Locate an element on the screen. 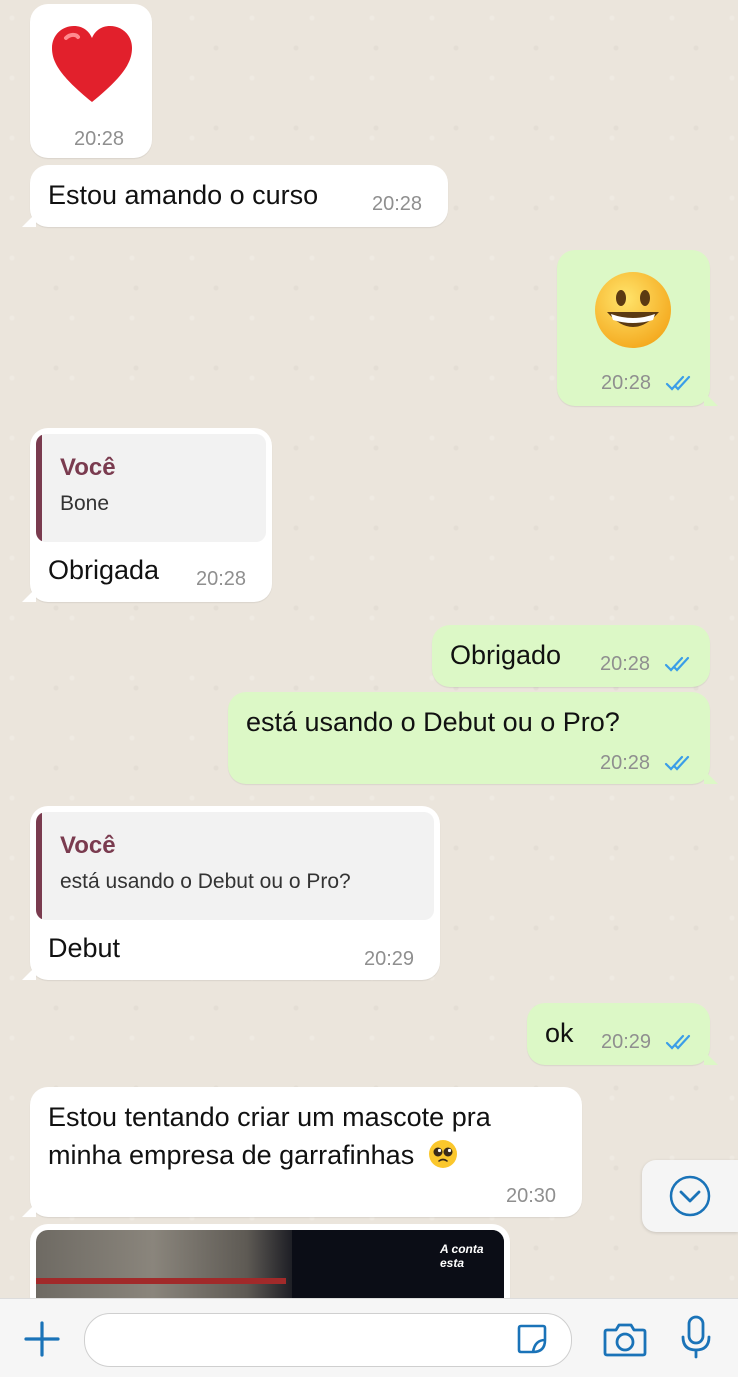 Image resolution: width=738 pixels, height=1377 pixels. message-text: ok is located at coordinates (559, 1033).